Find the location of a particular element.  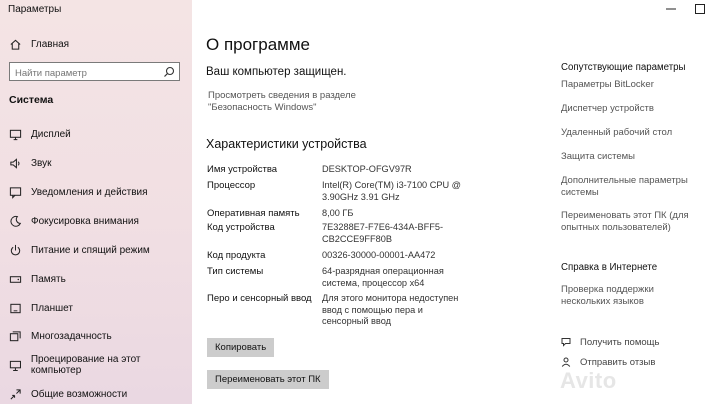

search-input is located at coordinates (85, 73).